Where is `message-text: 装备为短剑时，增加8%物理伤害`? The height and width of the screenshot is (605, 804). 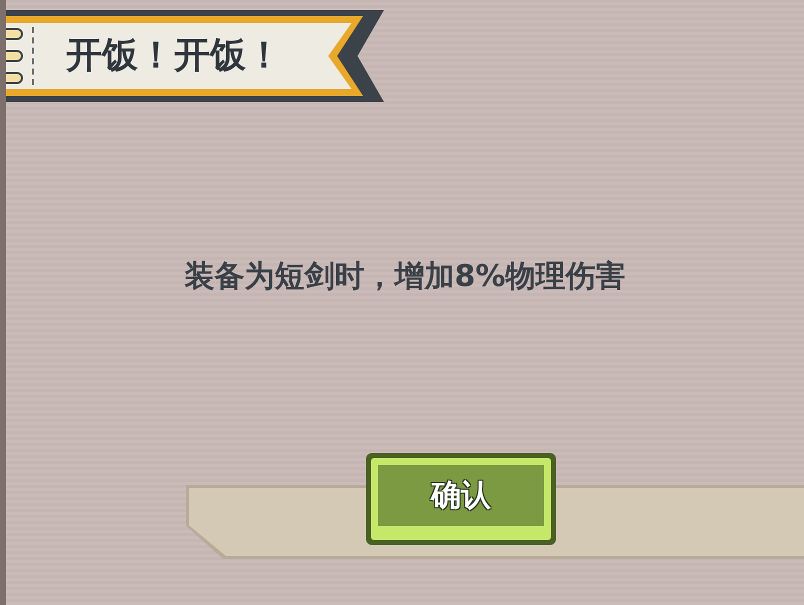
message-text: 装备为短剑时，增加8%物理伤害 is located at coordinates (405, 277).